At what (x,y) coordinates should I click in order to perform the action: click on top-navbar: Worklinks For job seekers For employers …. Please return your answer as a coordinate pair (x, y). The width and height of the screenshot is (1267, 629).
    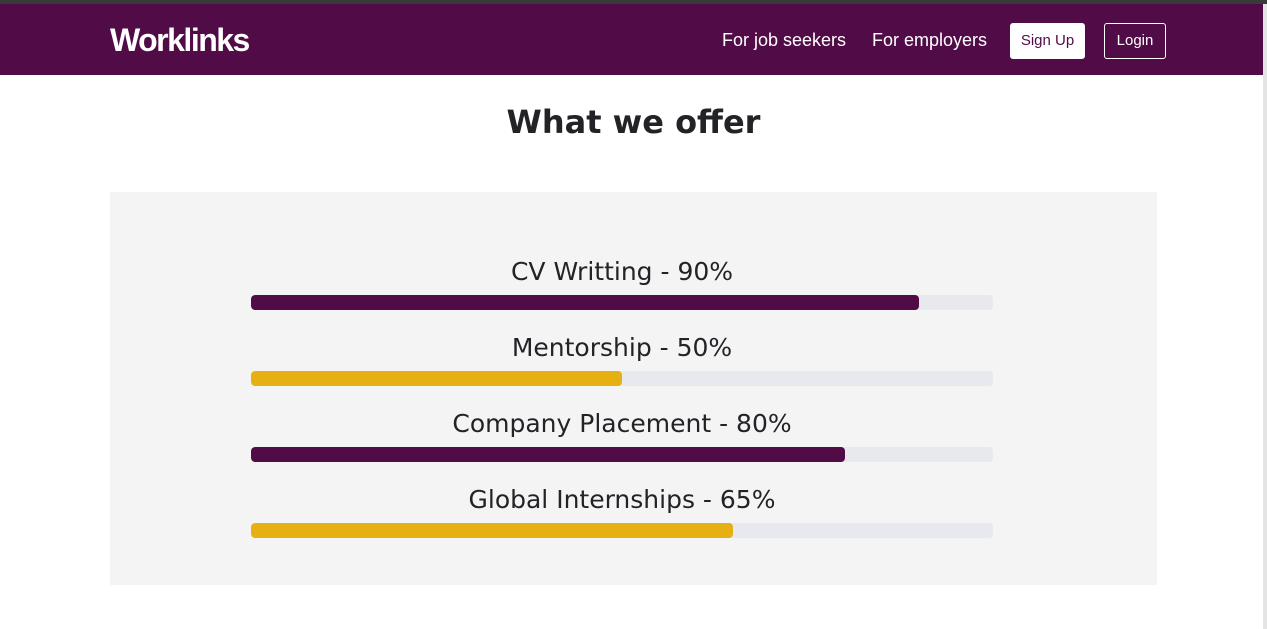
    Looking at the image, I should click on (633, 39).